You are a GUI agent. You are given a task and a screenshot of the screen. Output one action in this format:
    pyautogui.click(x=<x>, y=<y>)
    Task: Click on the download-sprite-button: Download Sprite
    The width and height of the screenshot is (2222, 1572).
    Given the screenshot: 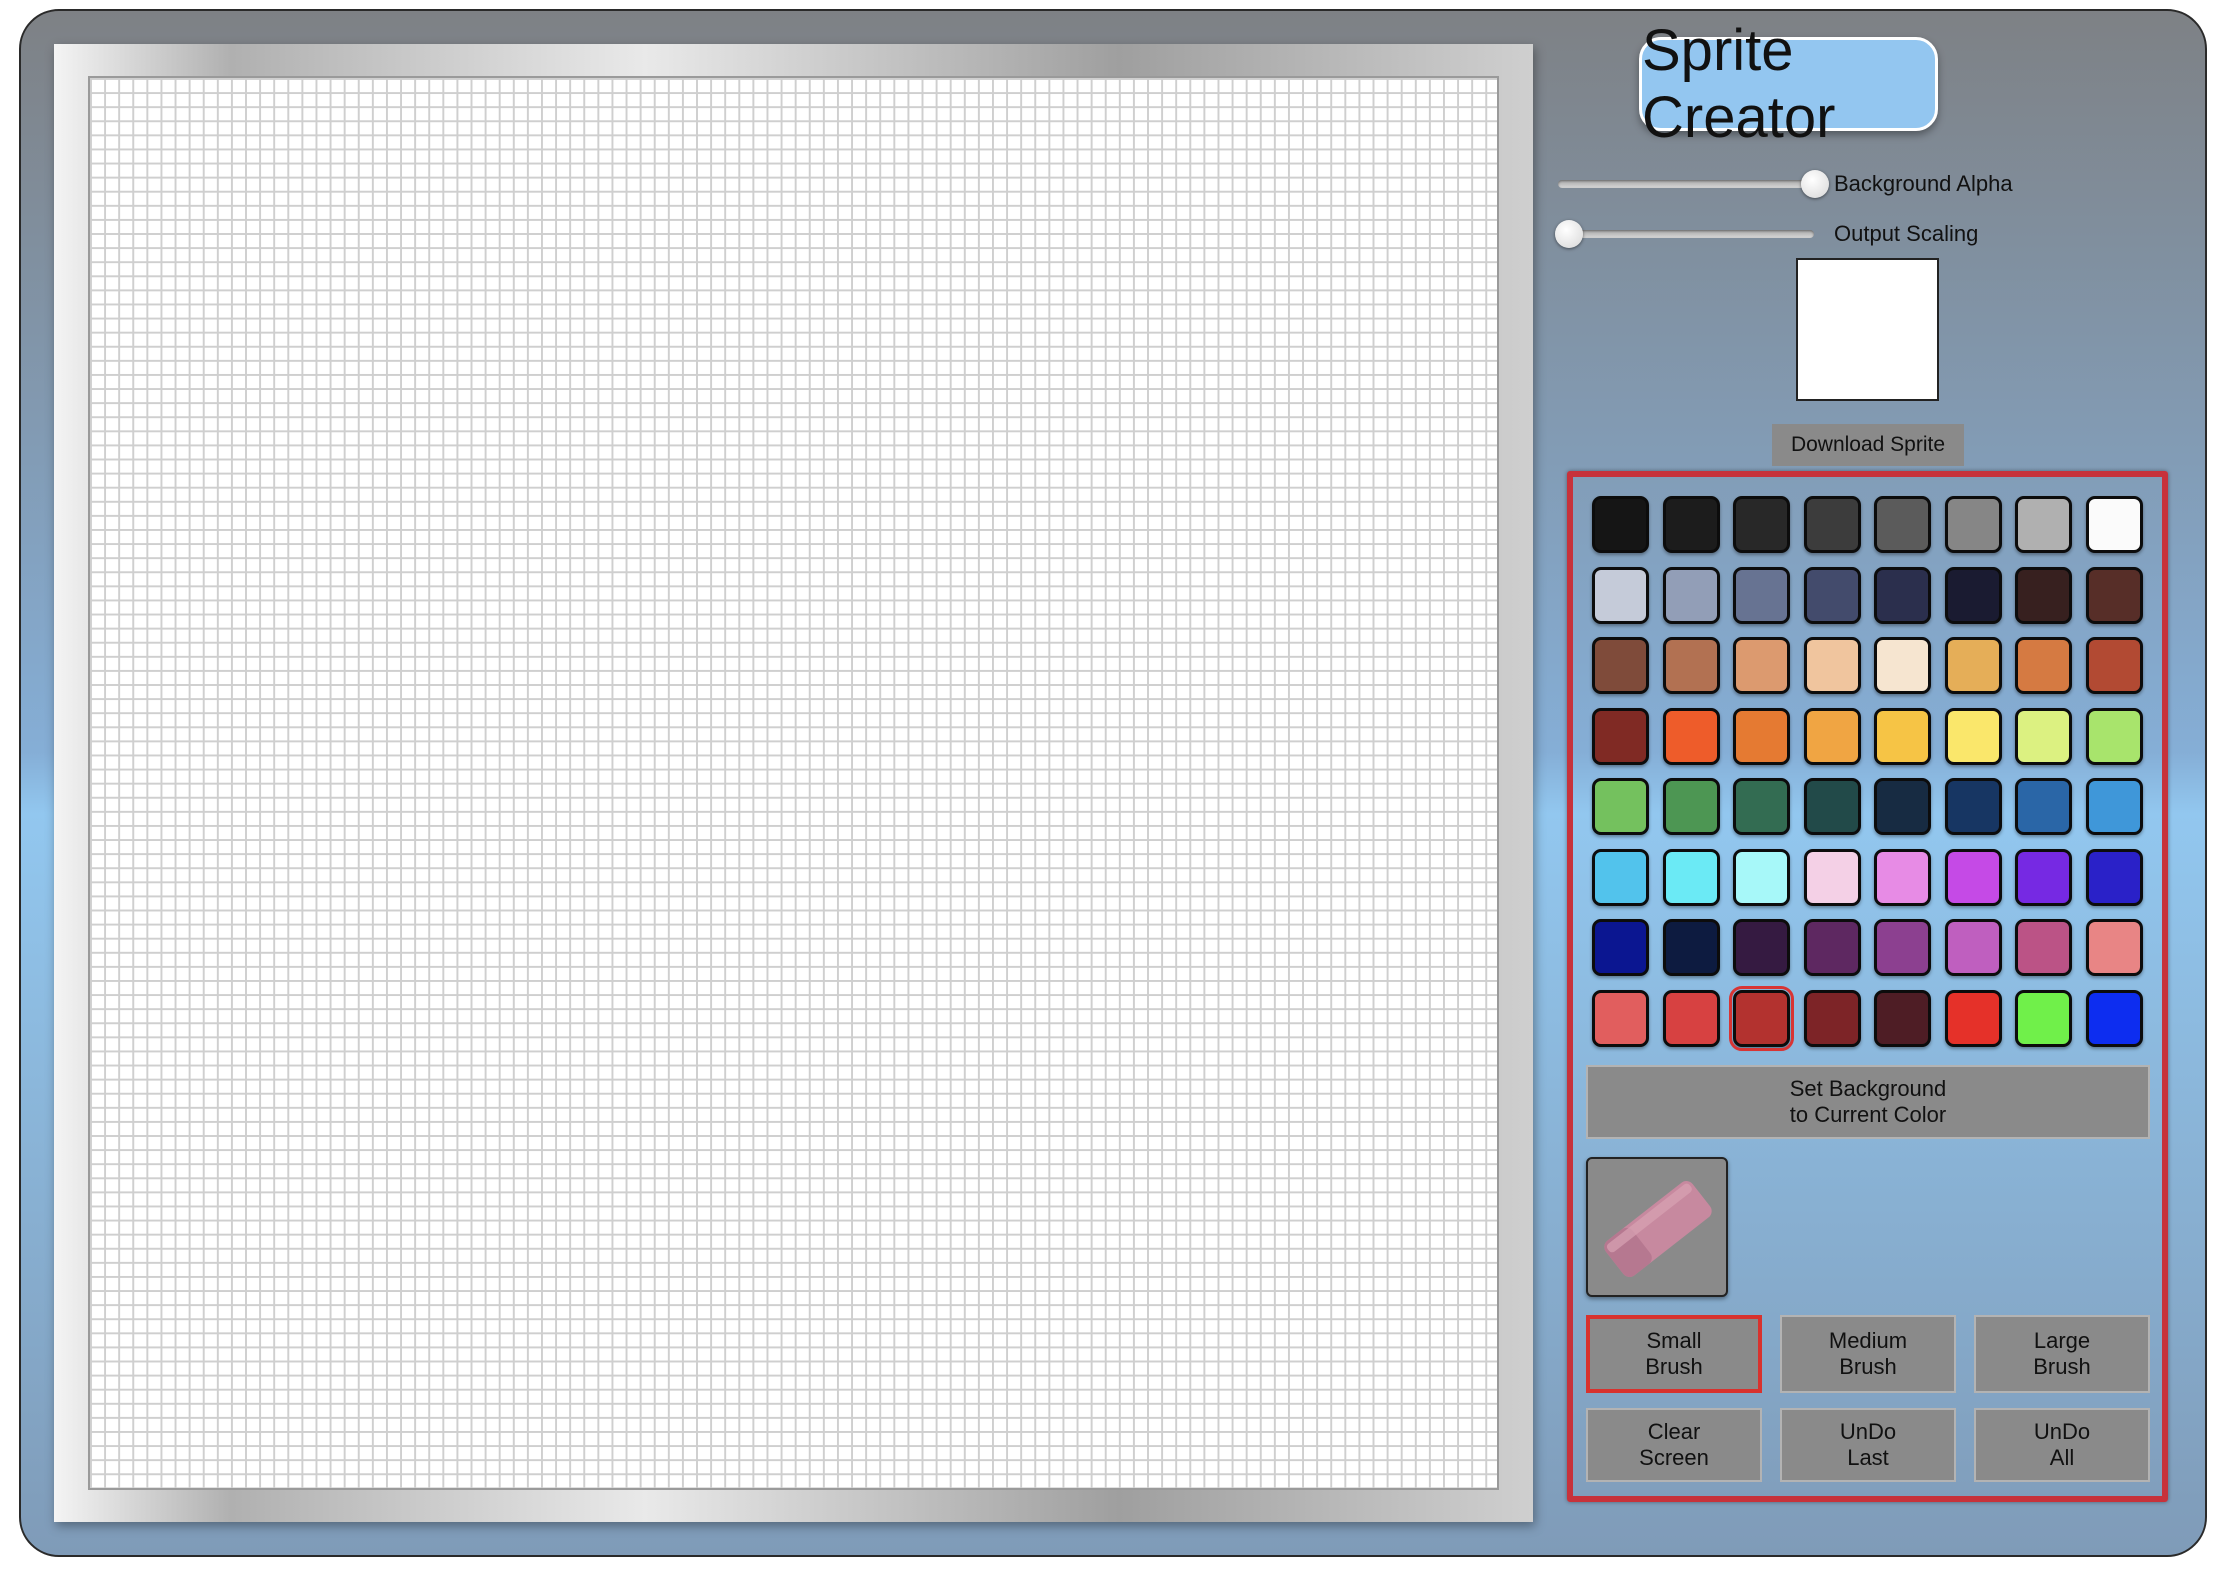 What is the action you would take?
    pyautogui.click(x=1868, y=445)
    